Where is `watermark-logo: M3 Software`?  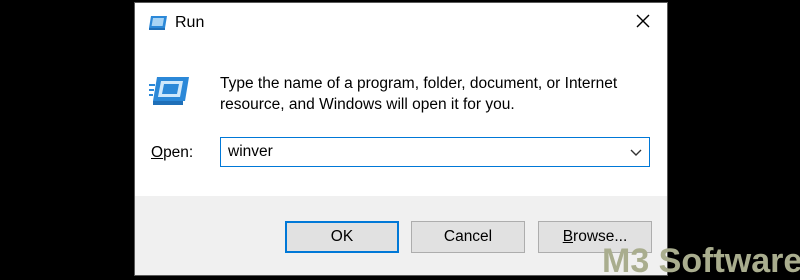 watermark-logo: M3 Software is located at coordinates (701, 261).